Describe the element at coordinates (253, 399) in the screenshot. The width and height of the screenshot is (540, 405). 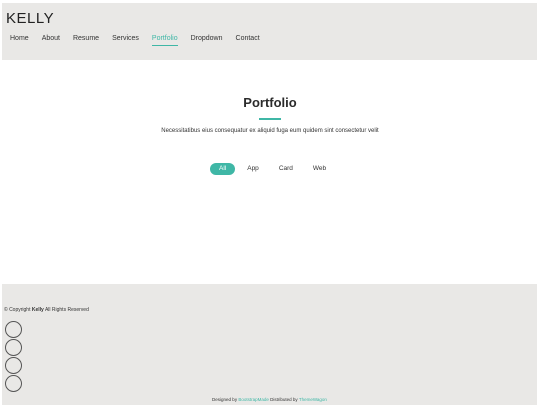
I see `designed-by-link: BootstrapMade` at that location.